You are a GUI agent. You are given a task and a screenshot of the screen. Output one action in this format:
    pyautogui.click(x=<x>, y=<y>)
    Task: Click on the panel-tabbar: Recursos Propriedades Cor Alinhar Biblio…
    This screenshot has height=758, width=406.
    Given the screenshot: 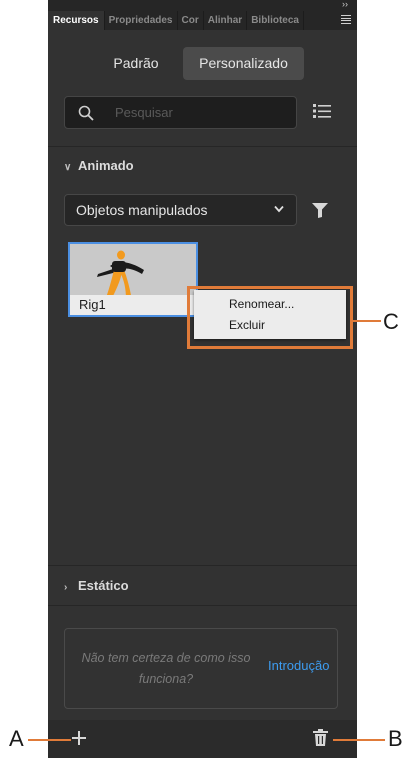 What is the action you would take?
    pyautogui.click(x=202, y=20)
    